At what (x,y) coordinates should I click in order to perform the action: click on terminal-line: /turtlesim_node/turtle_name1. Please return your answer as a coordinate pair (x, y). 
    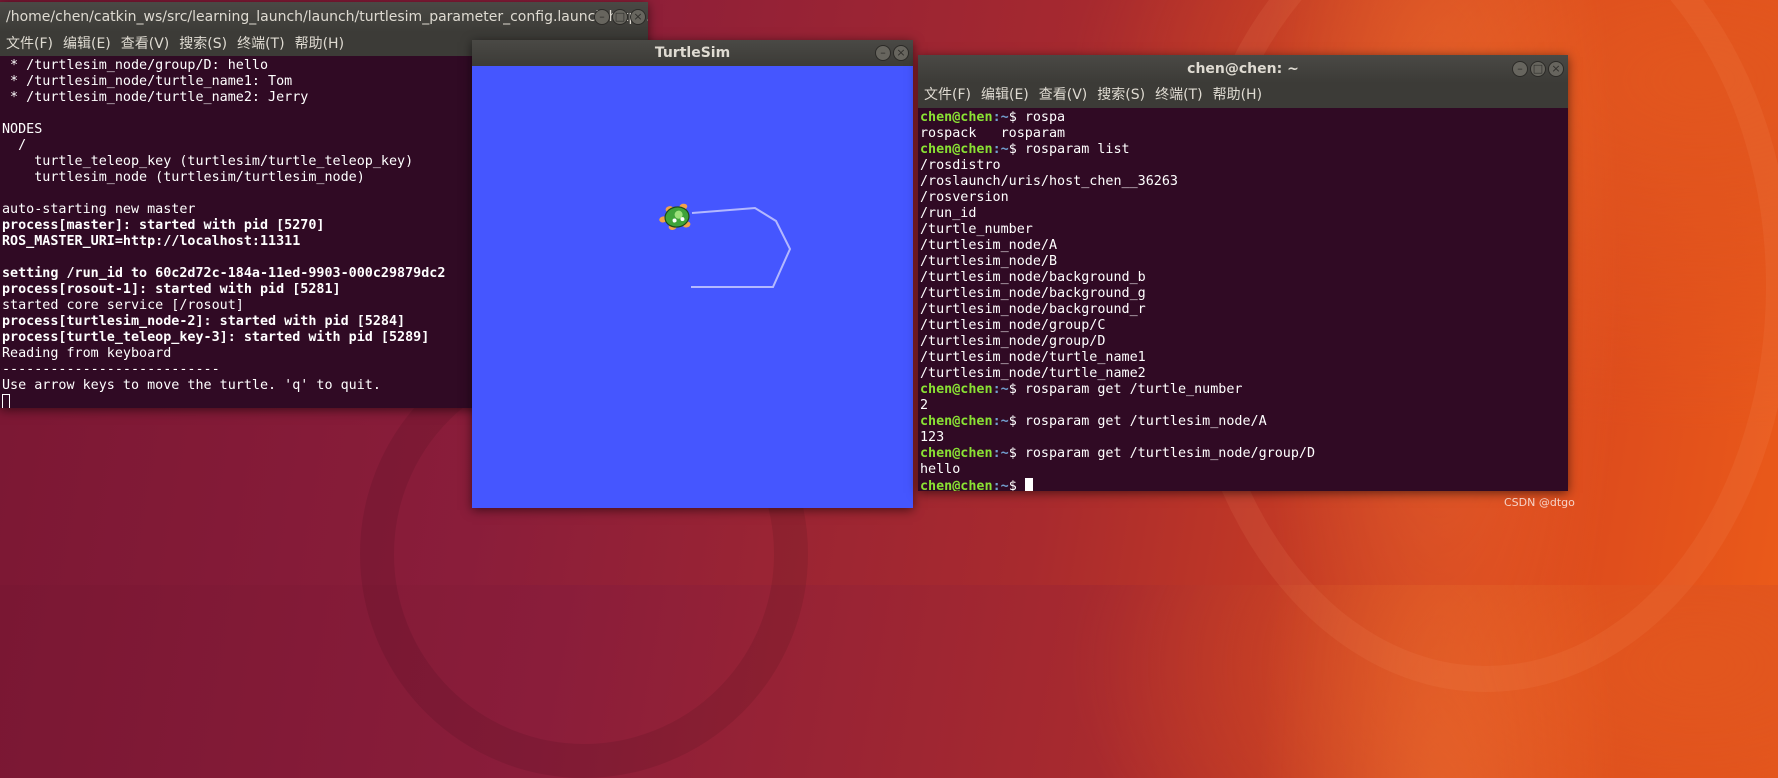
    Looking at the image, I should click on (1033, 357).